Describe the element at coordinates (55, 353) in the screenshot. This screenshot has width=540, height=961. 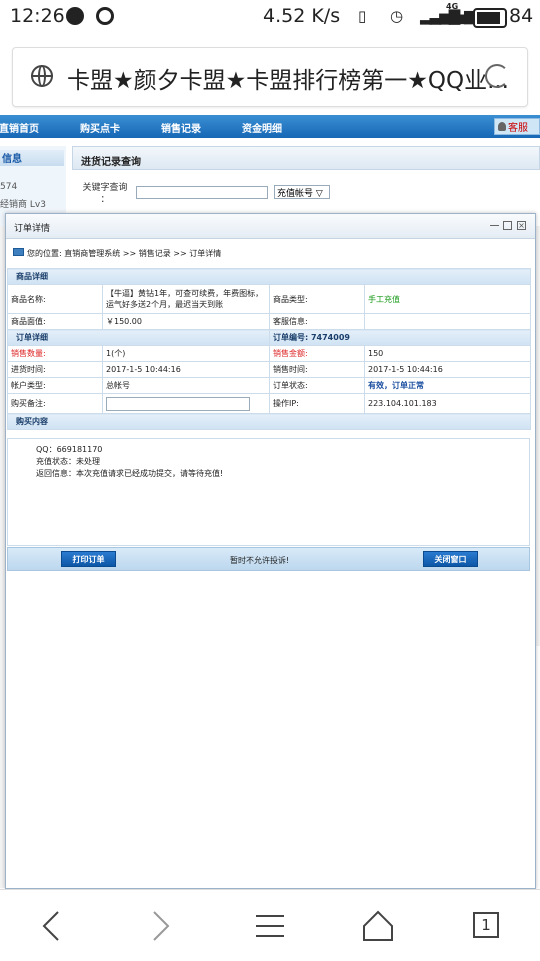
I see `sale-qty-label: 销售数量:` at that location.